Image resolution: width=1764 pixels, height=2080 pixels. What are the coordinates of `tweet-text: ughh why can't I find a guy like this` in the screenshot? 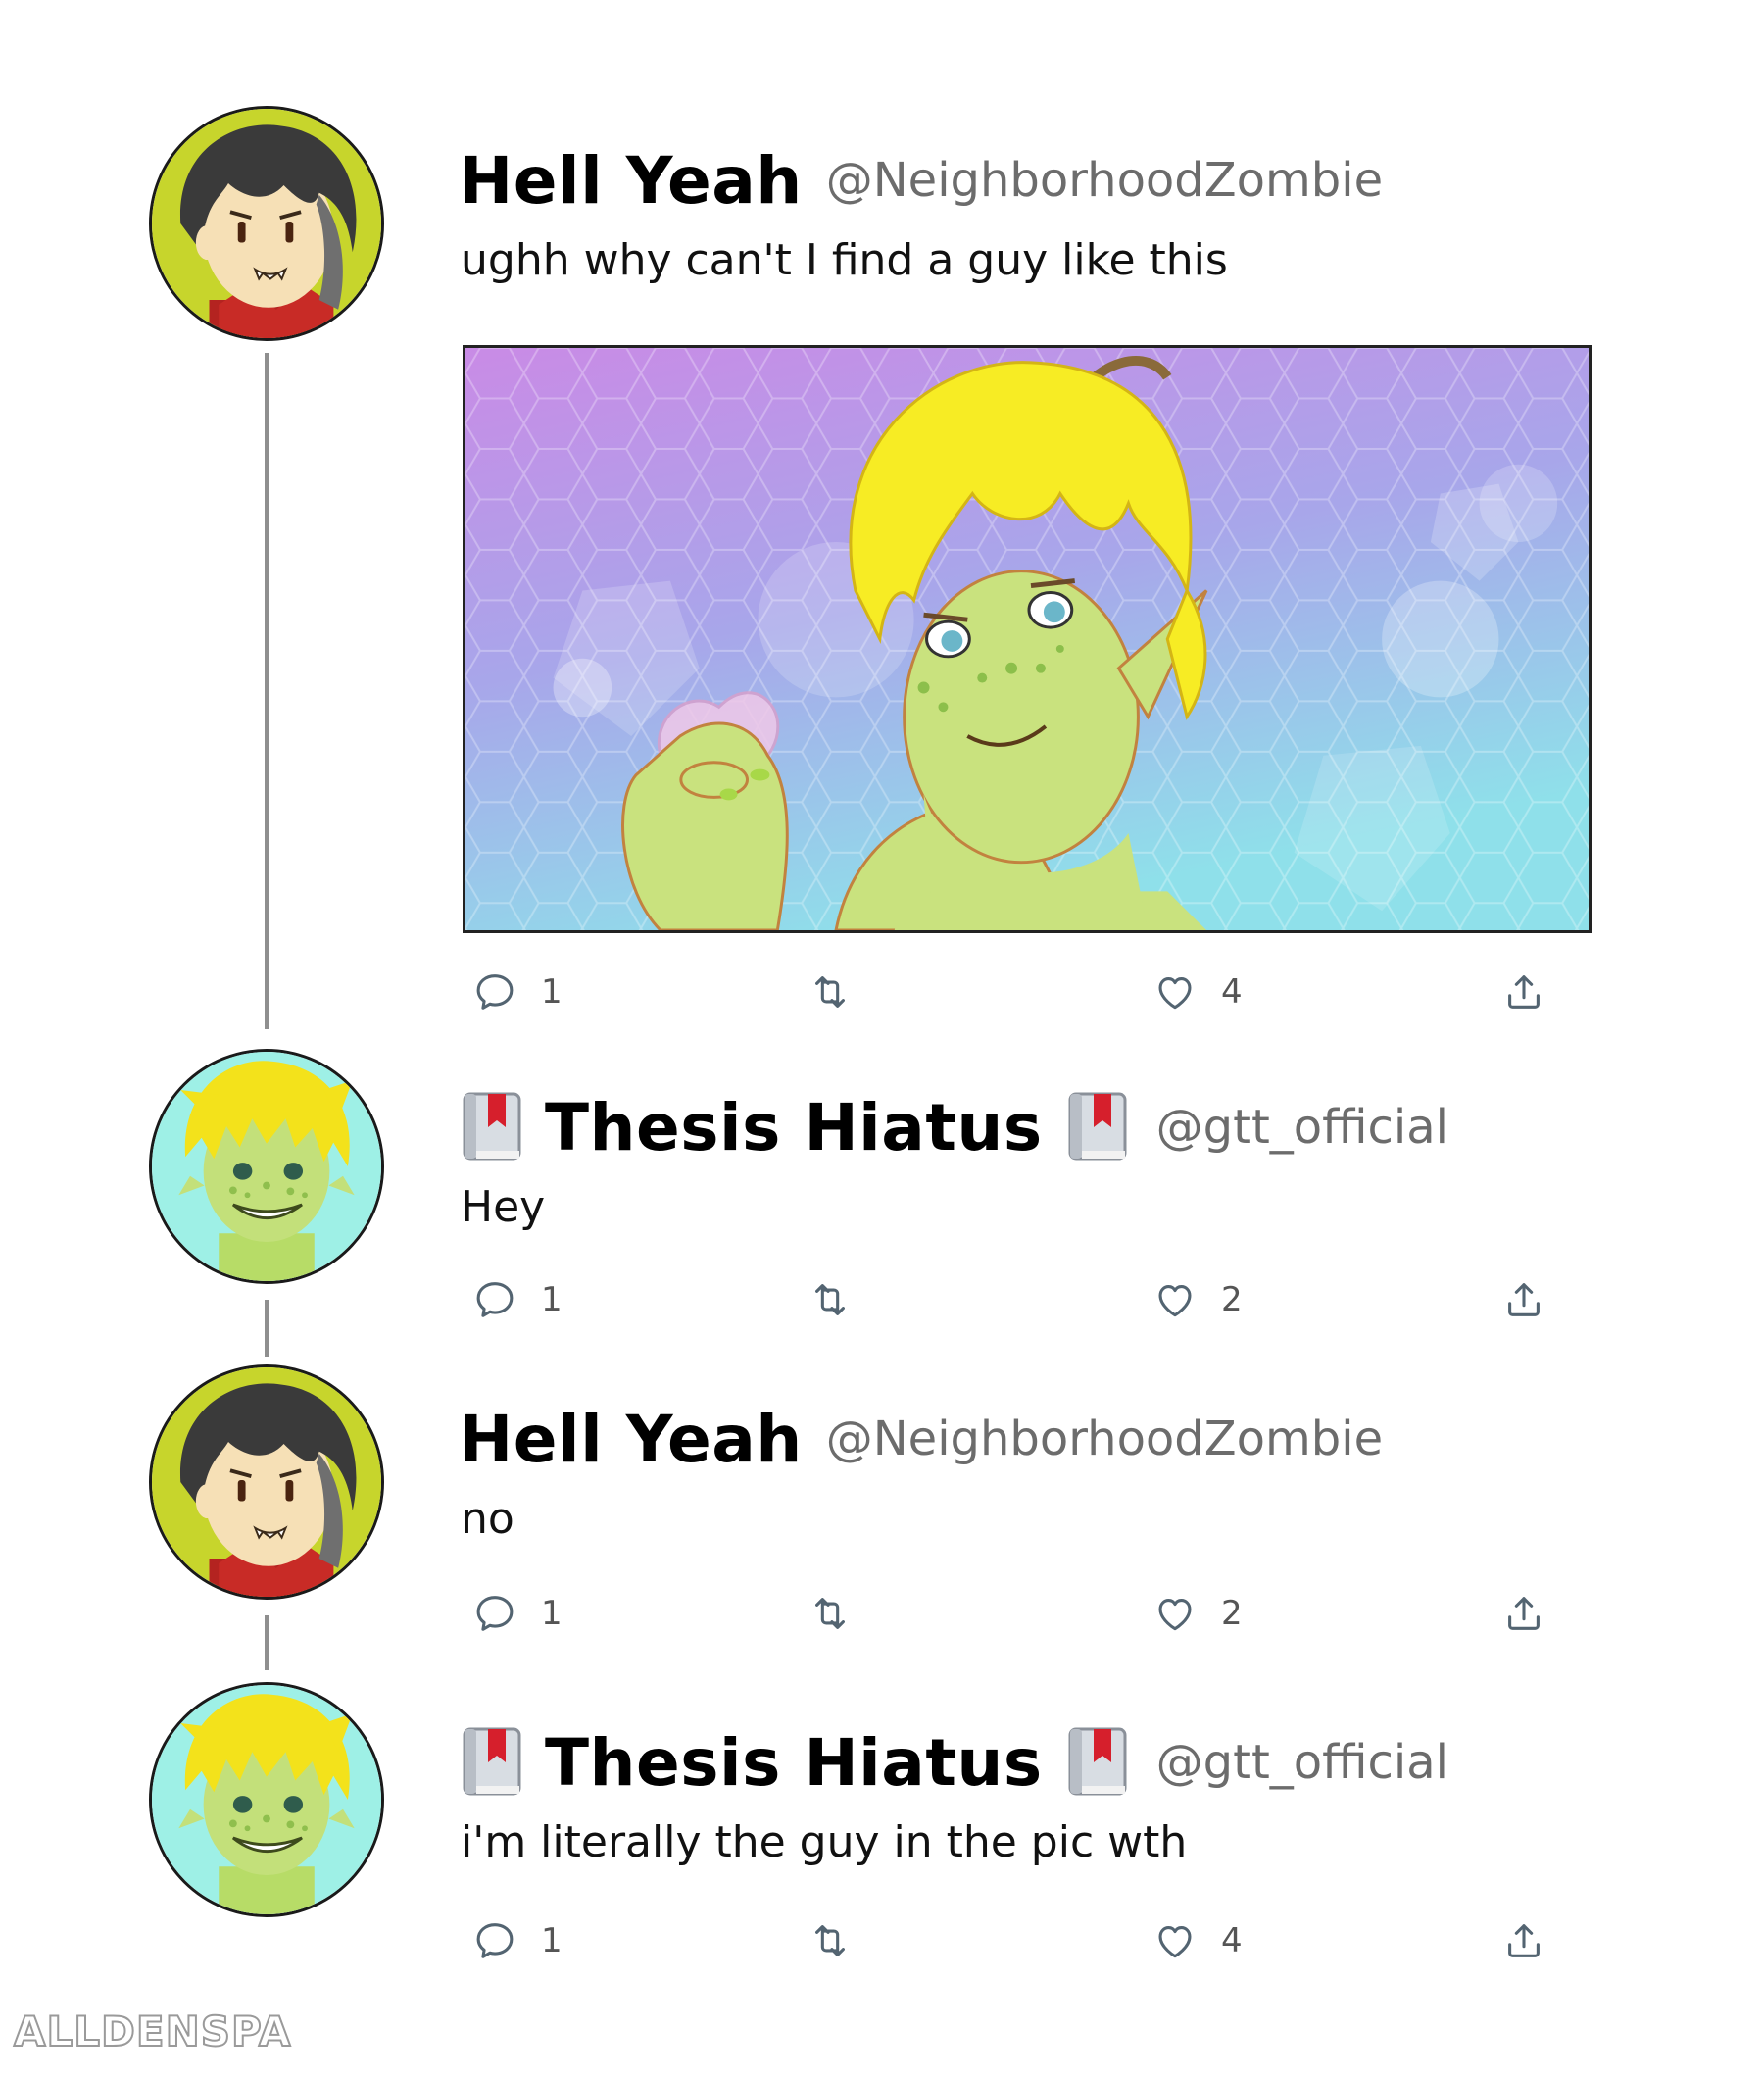 It's located at (844, 260).